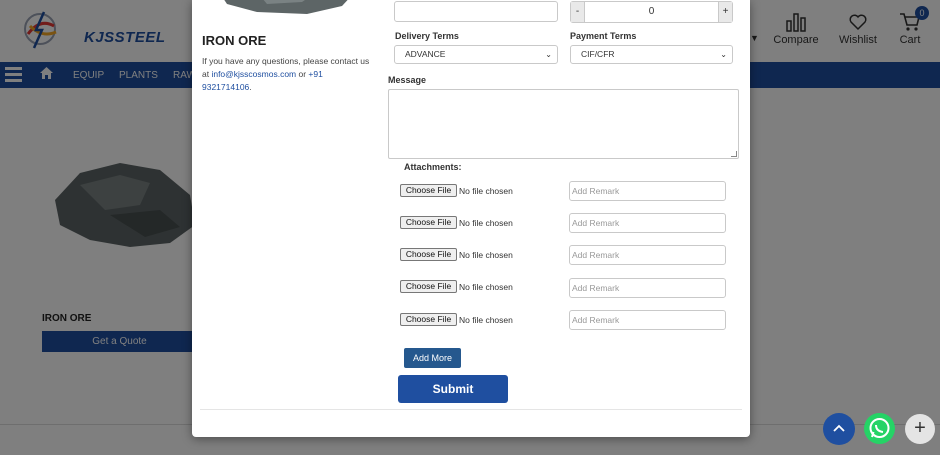 The height and width of the screenshot is (455, 940). I want to click on payment-terms-value: CIF/CFR, so click(598, 54).